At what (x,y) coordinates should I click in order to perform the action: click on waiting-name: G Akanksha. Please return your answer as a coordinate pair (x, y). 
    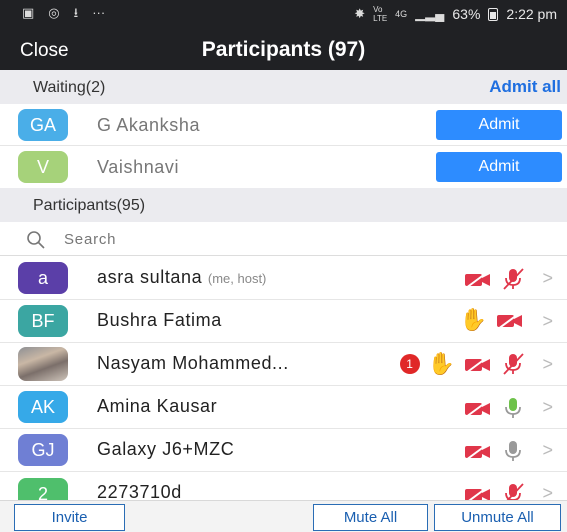
    Looking at the image, I should click on (149, 125).